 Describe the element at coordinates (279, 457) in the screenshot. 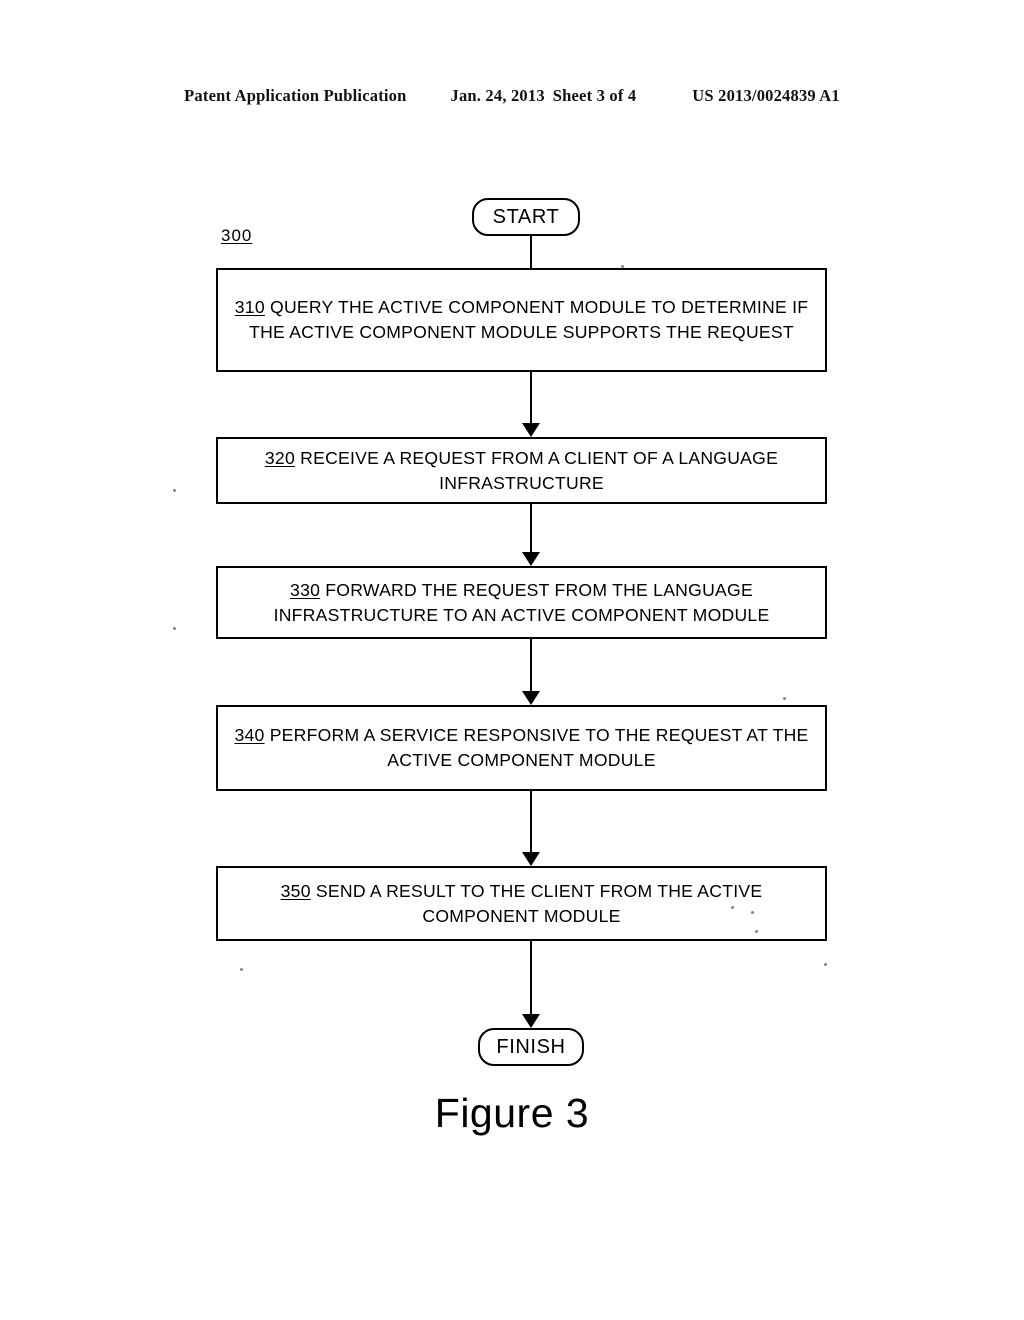

I see `process-box-320-ref: 320` at that location.